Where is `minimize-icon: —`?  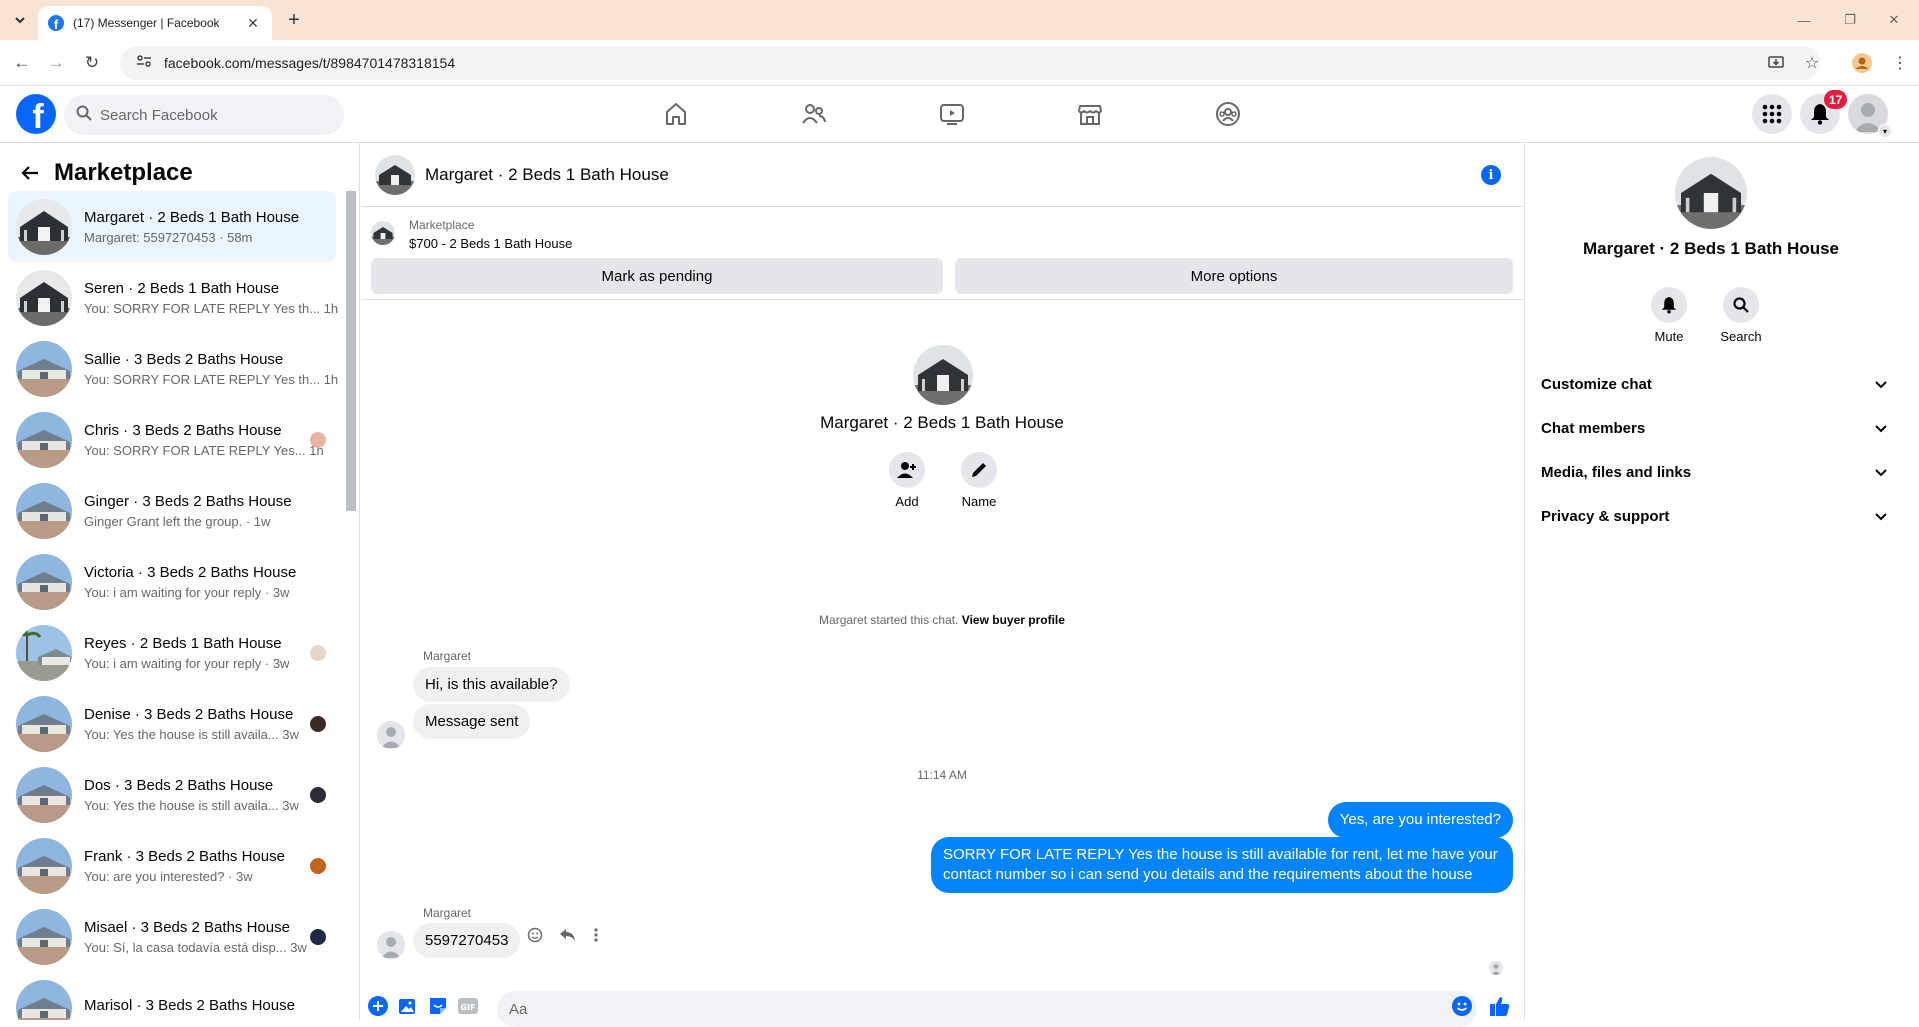
minimize-icon: — is located at coordinates (1804, 20).